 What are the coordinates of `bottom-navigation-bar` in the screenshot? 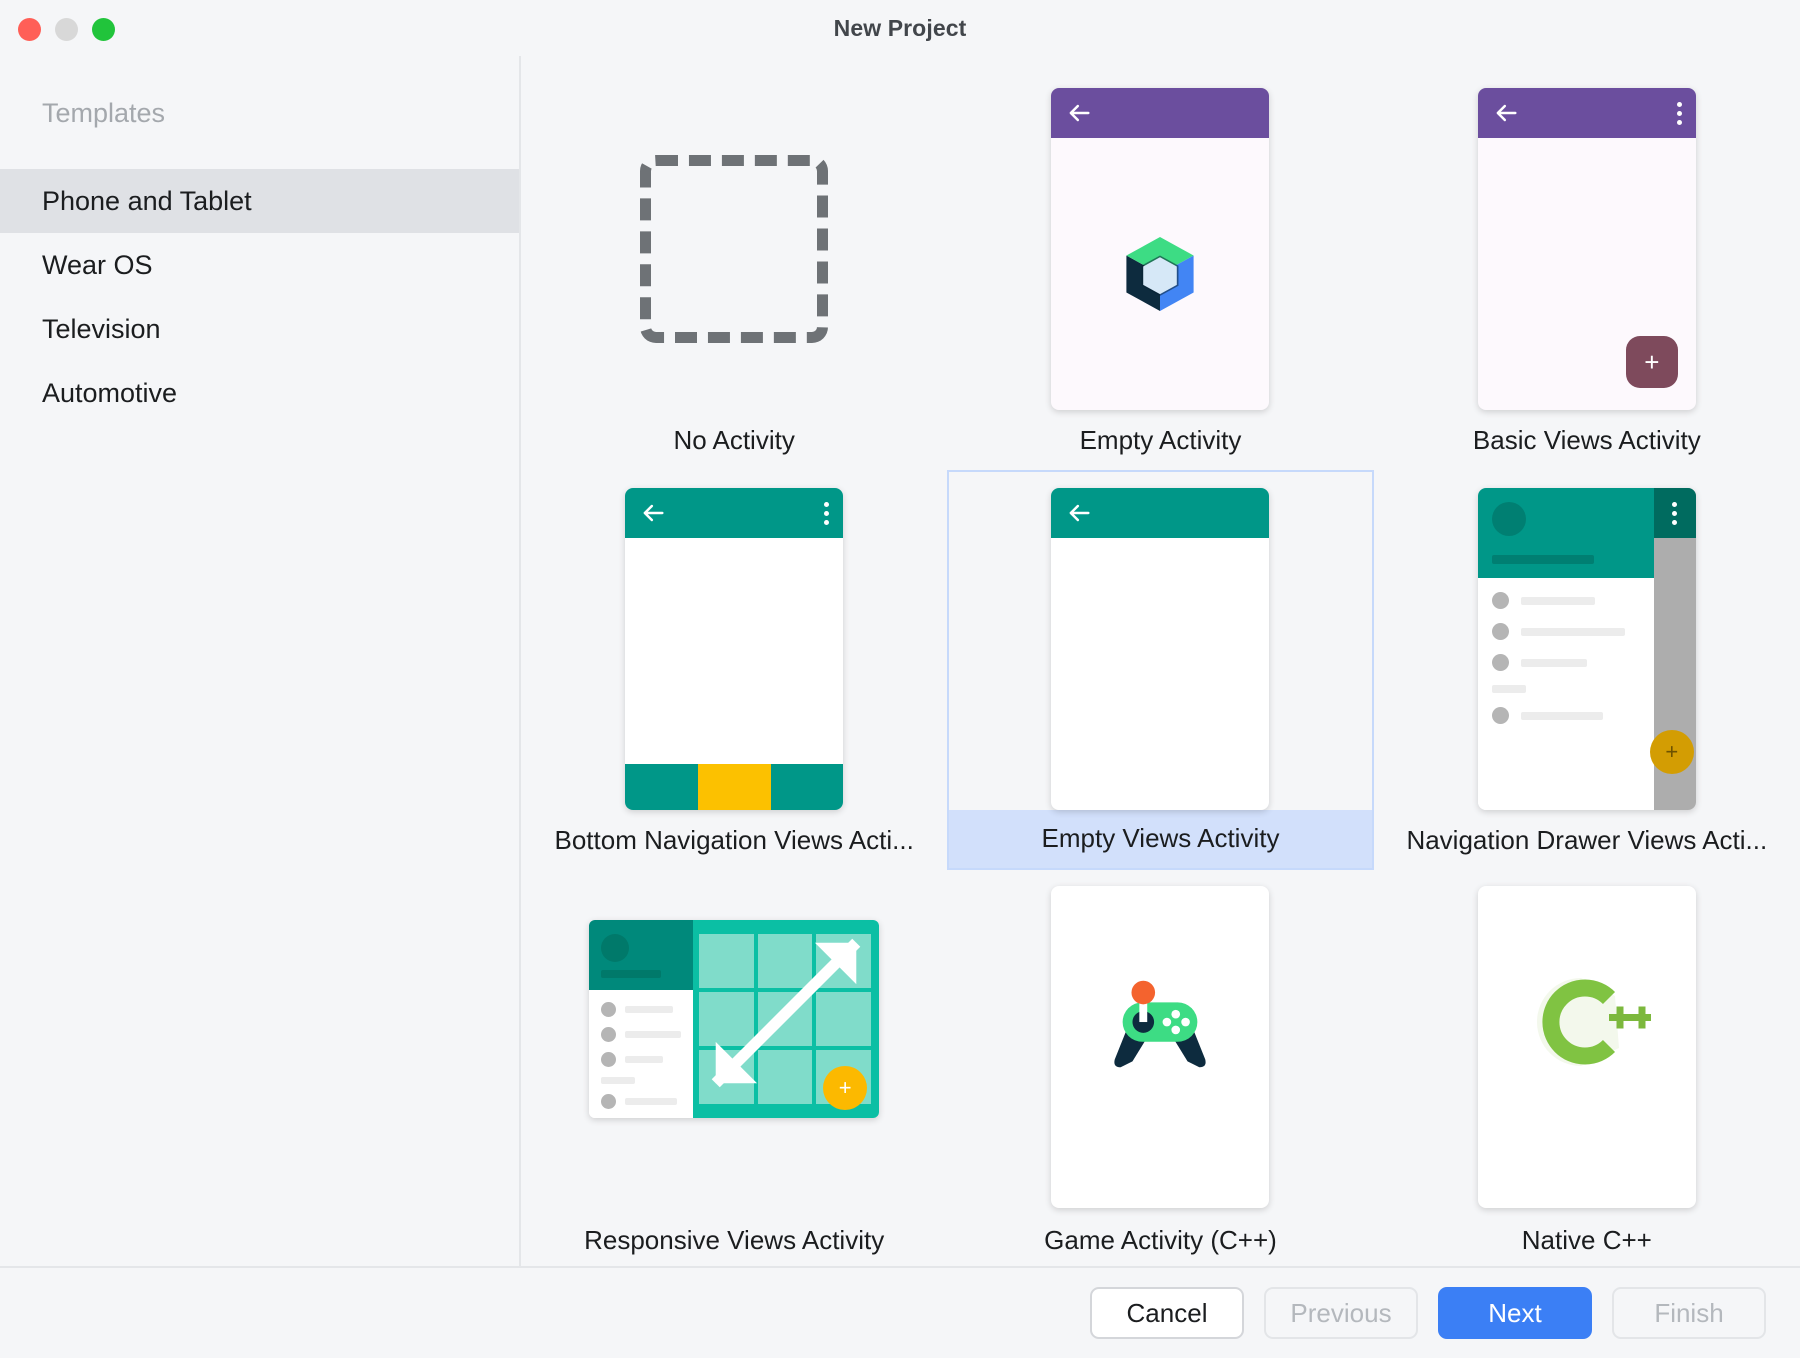 It's located at (734, 787).